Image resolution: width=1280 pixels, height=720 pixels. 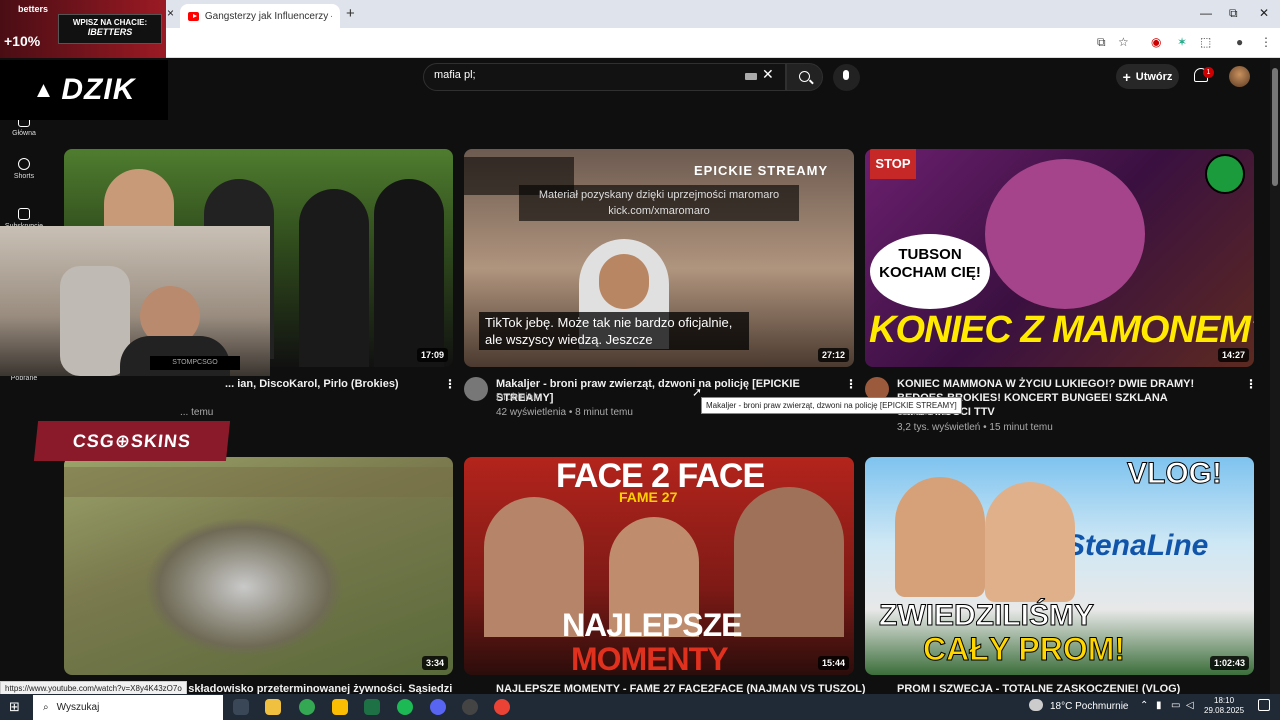 I want to click on app-icon, so click(x=340, y=707).